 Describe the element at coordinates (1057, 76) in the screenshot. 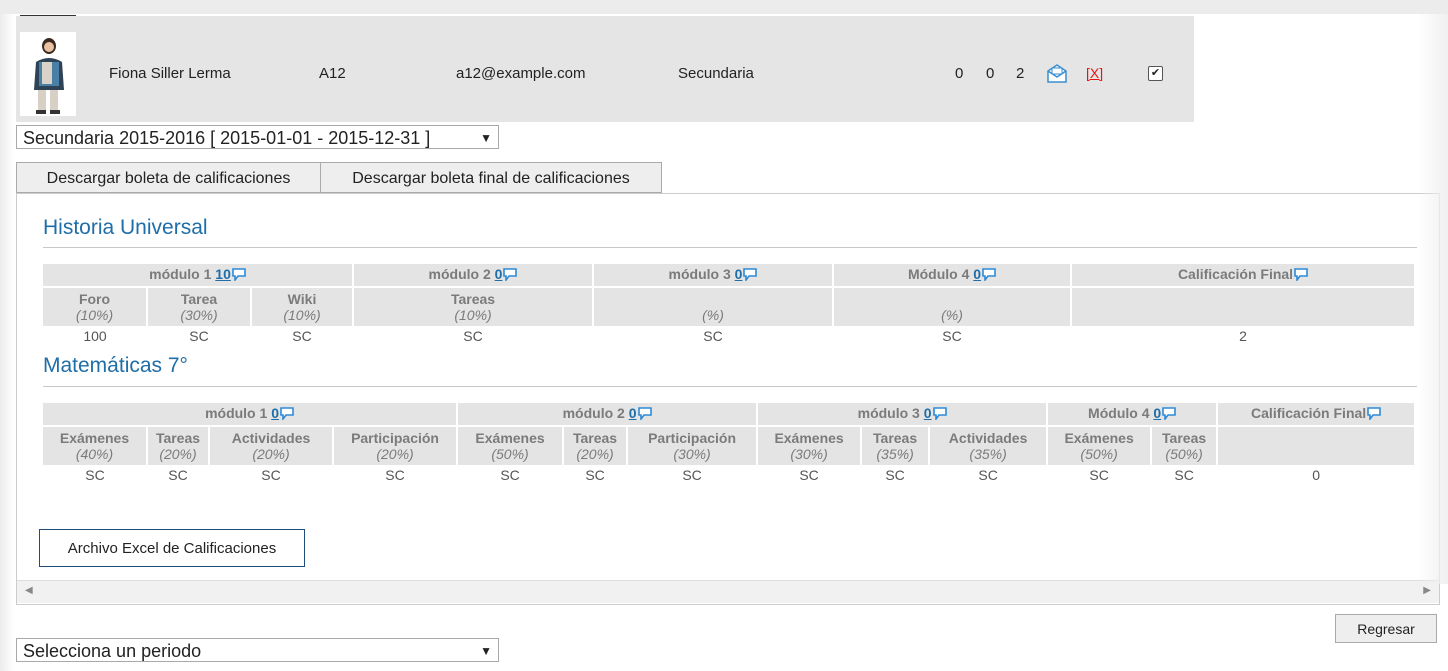

I see `send-message-icon` at that location.